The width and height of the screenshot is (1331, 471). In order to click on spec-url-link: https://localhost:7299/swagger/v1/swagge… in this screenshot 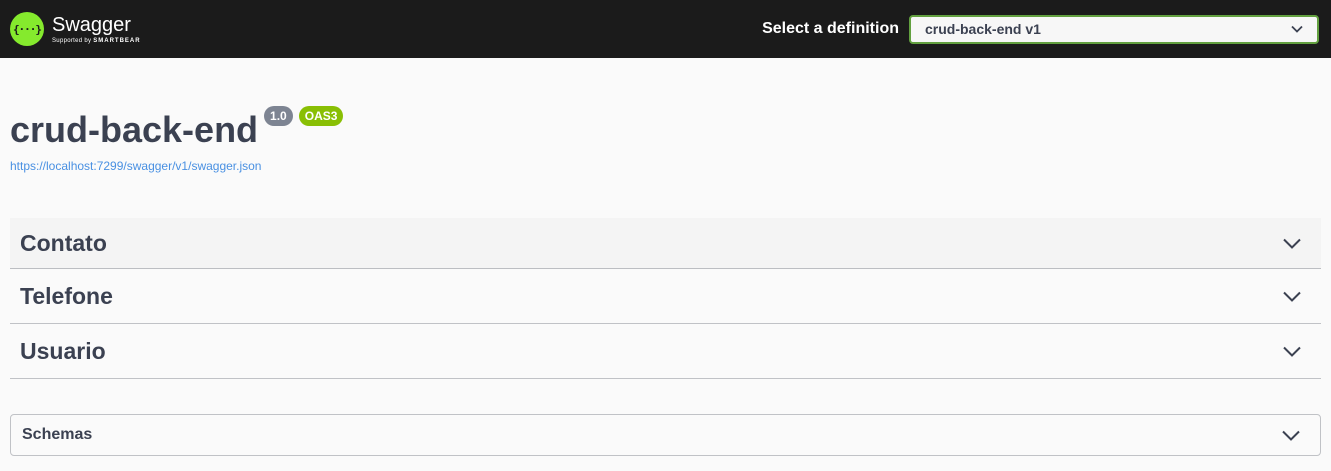, I will do `click(665, 166)`.